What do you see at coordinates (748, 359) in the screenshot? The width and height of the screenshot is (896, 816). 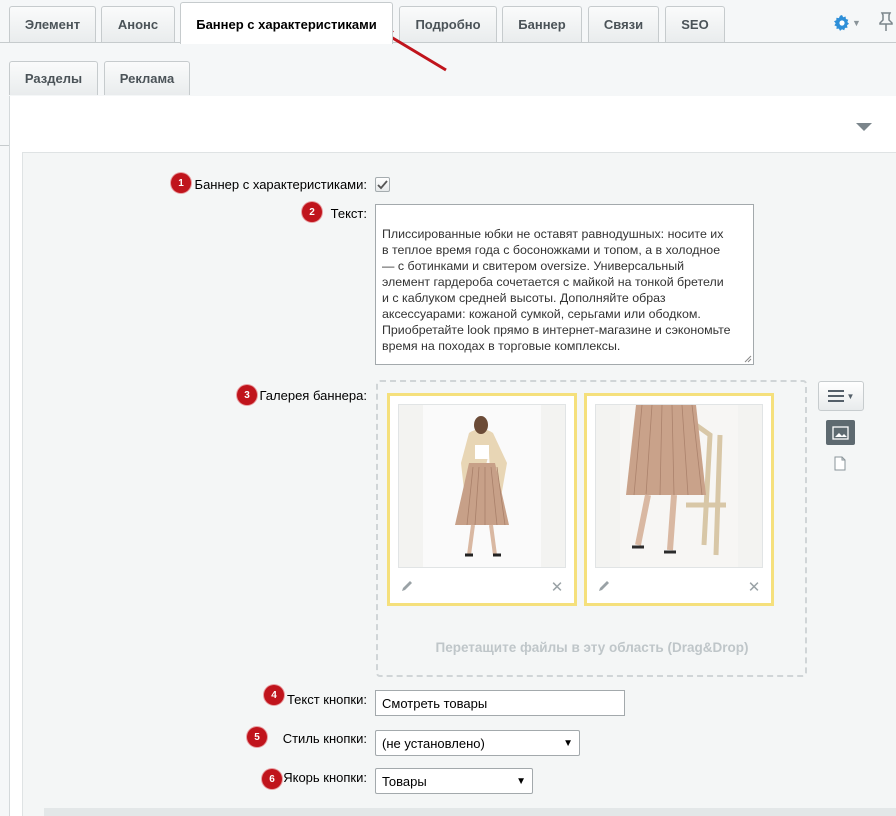 I see `resize-handle-icon` at bounding box center [748, 359].